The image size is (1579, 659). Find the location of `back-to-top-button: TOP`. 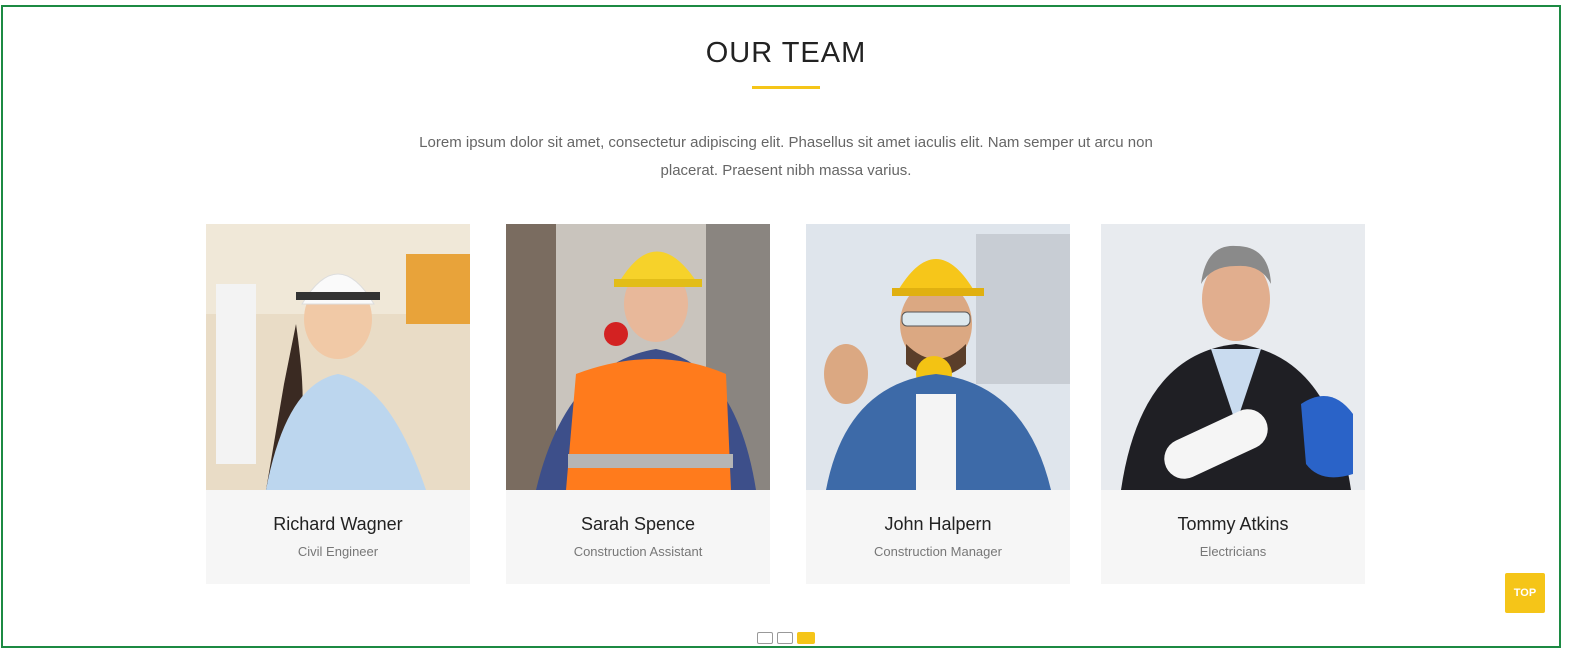

back-to-top-button: TOP is located at coordinates (1525, 593).